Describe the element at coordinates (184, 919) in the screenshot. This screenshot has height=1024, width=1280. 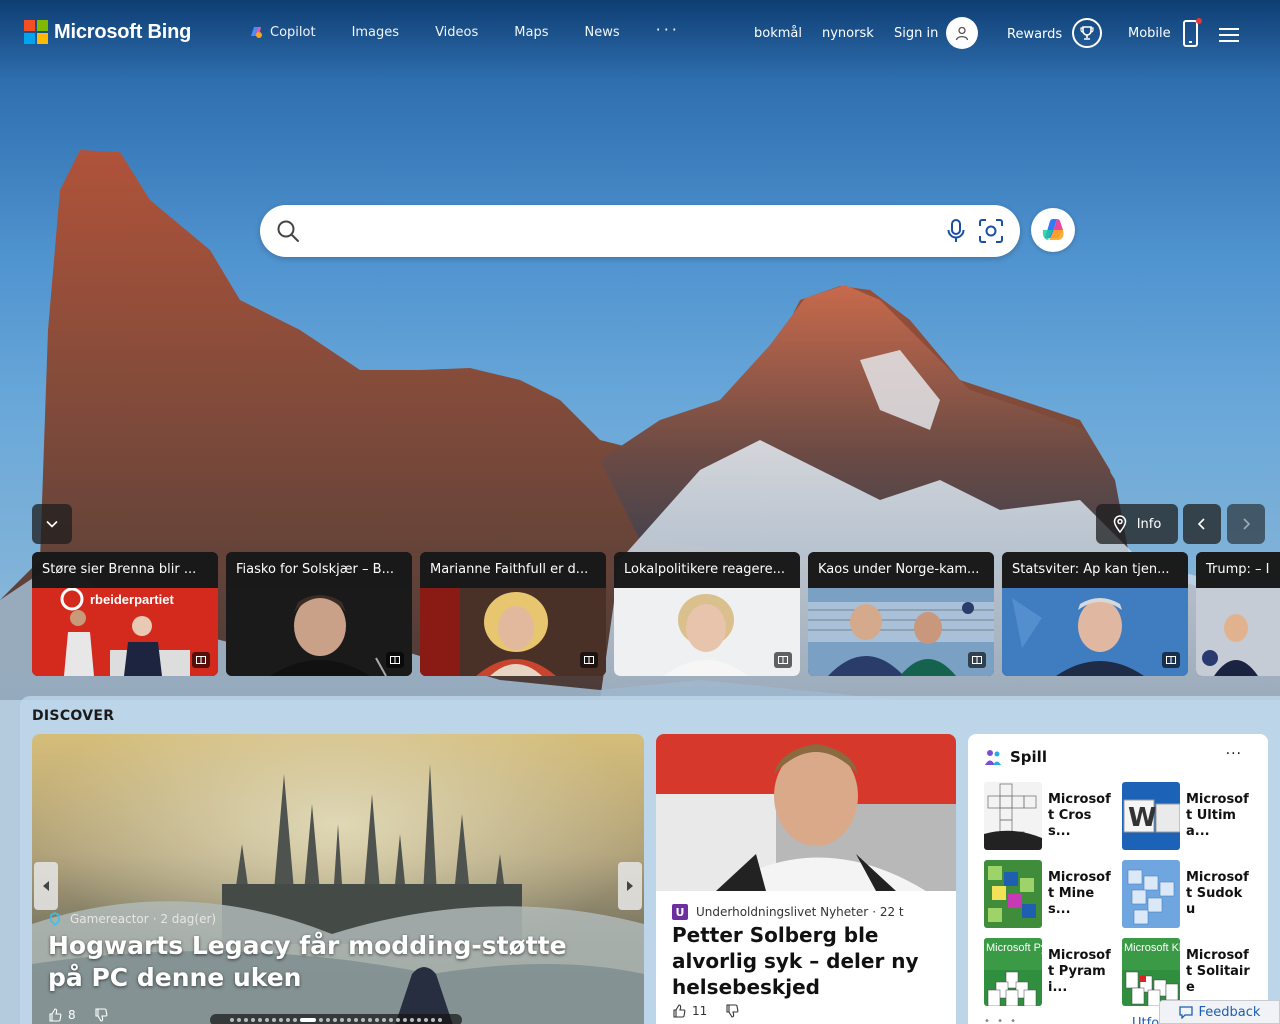
I see `hero-time: · 2 dag(er)` at that location.